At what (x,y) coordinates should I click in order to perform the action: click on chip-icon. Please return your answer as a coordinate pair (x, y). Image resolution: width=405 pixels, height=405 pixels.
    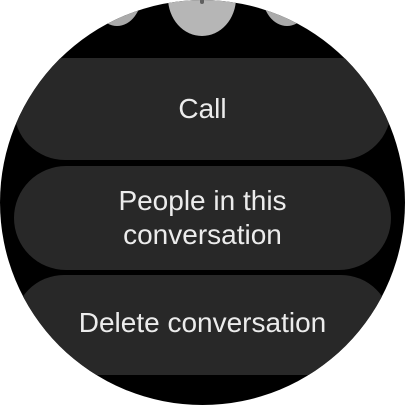
    Looking at the image, I should click on (202, 2).